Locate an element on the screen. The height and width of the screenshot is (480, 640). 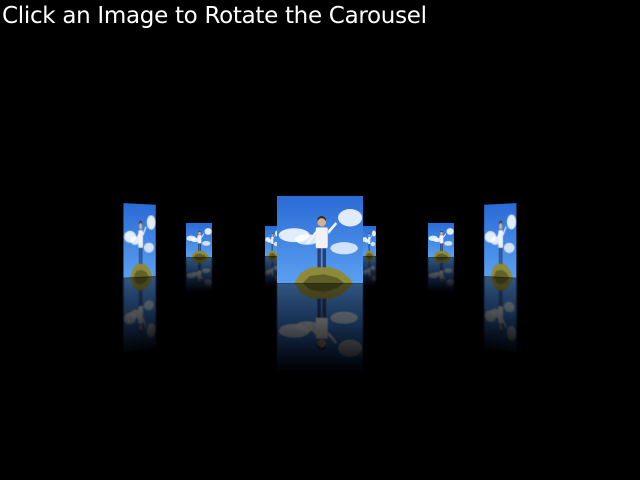
carousel-image-back-center-right is located at coordinates (369, 256).